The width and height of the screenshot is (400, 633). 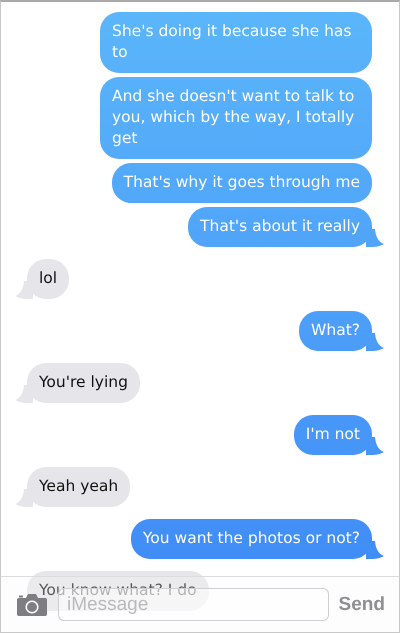 What do you see at coordinates (83, 383) in the screenshot?
I see `received-message-bubble: You're lying` at bounding box center [83, 383].